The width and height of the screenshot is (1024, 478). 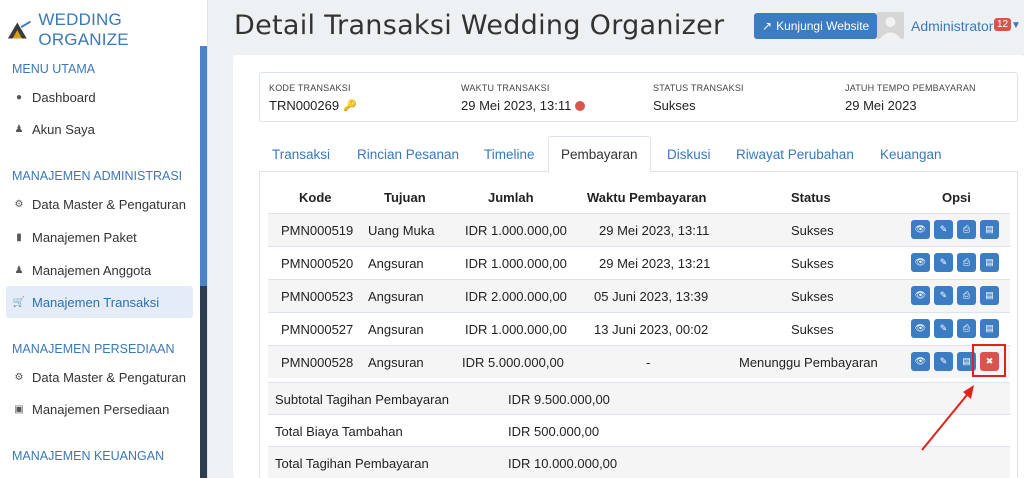 I want to click on summary-row: Total Biaya Tambahan IDR 500.000,00, so click(x=639, y=430).